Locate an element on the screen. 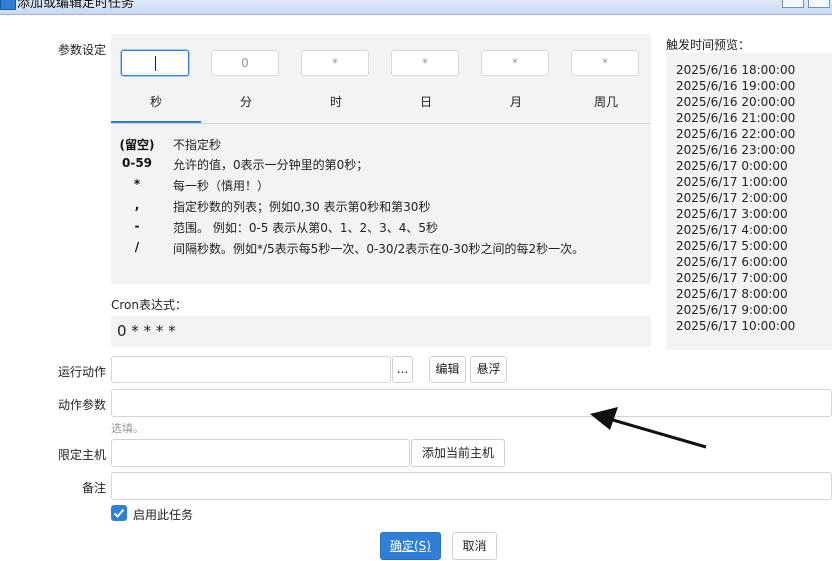 The width and height of the screenshot is (832, 561). minute-field: 0 is located at coordinates (245, 63).